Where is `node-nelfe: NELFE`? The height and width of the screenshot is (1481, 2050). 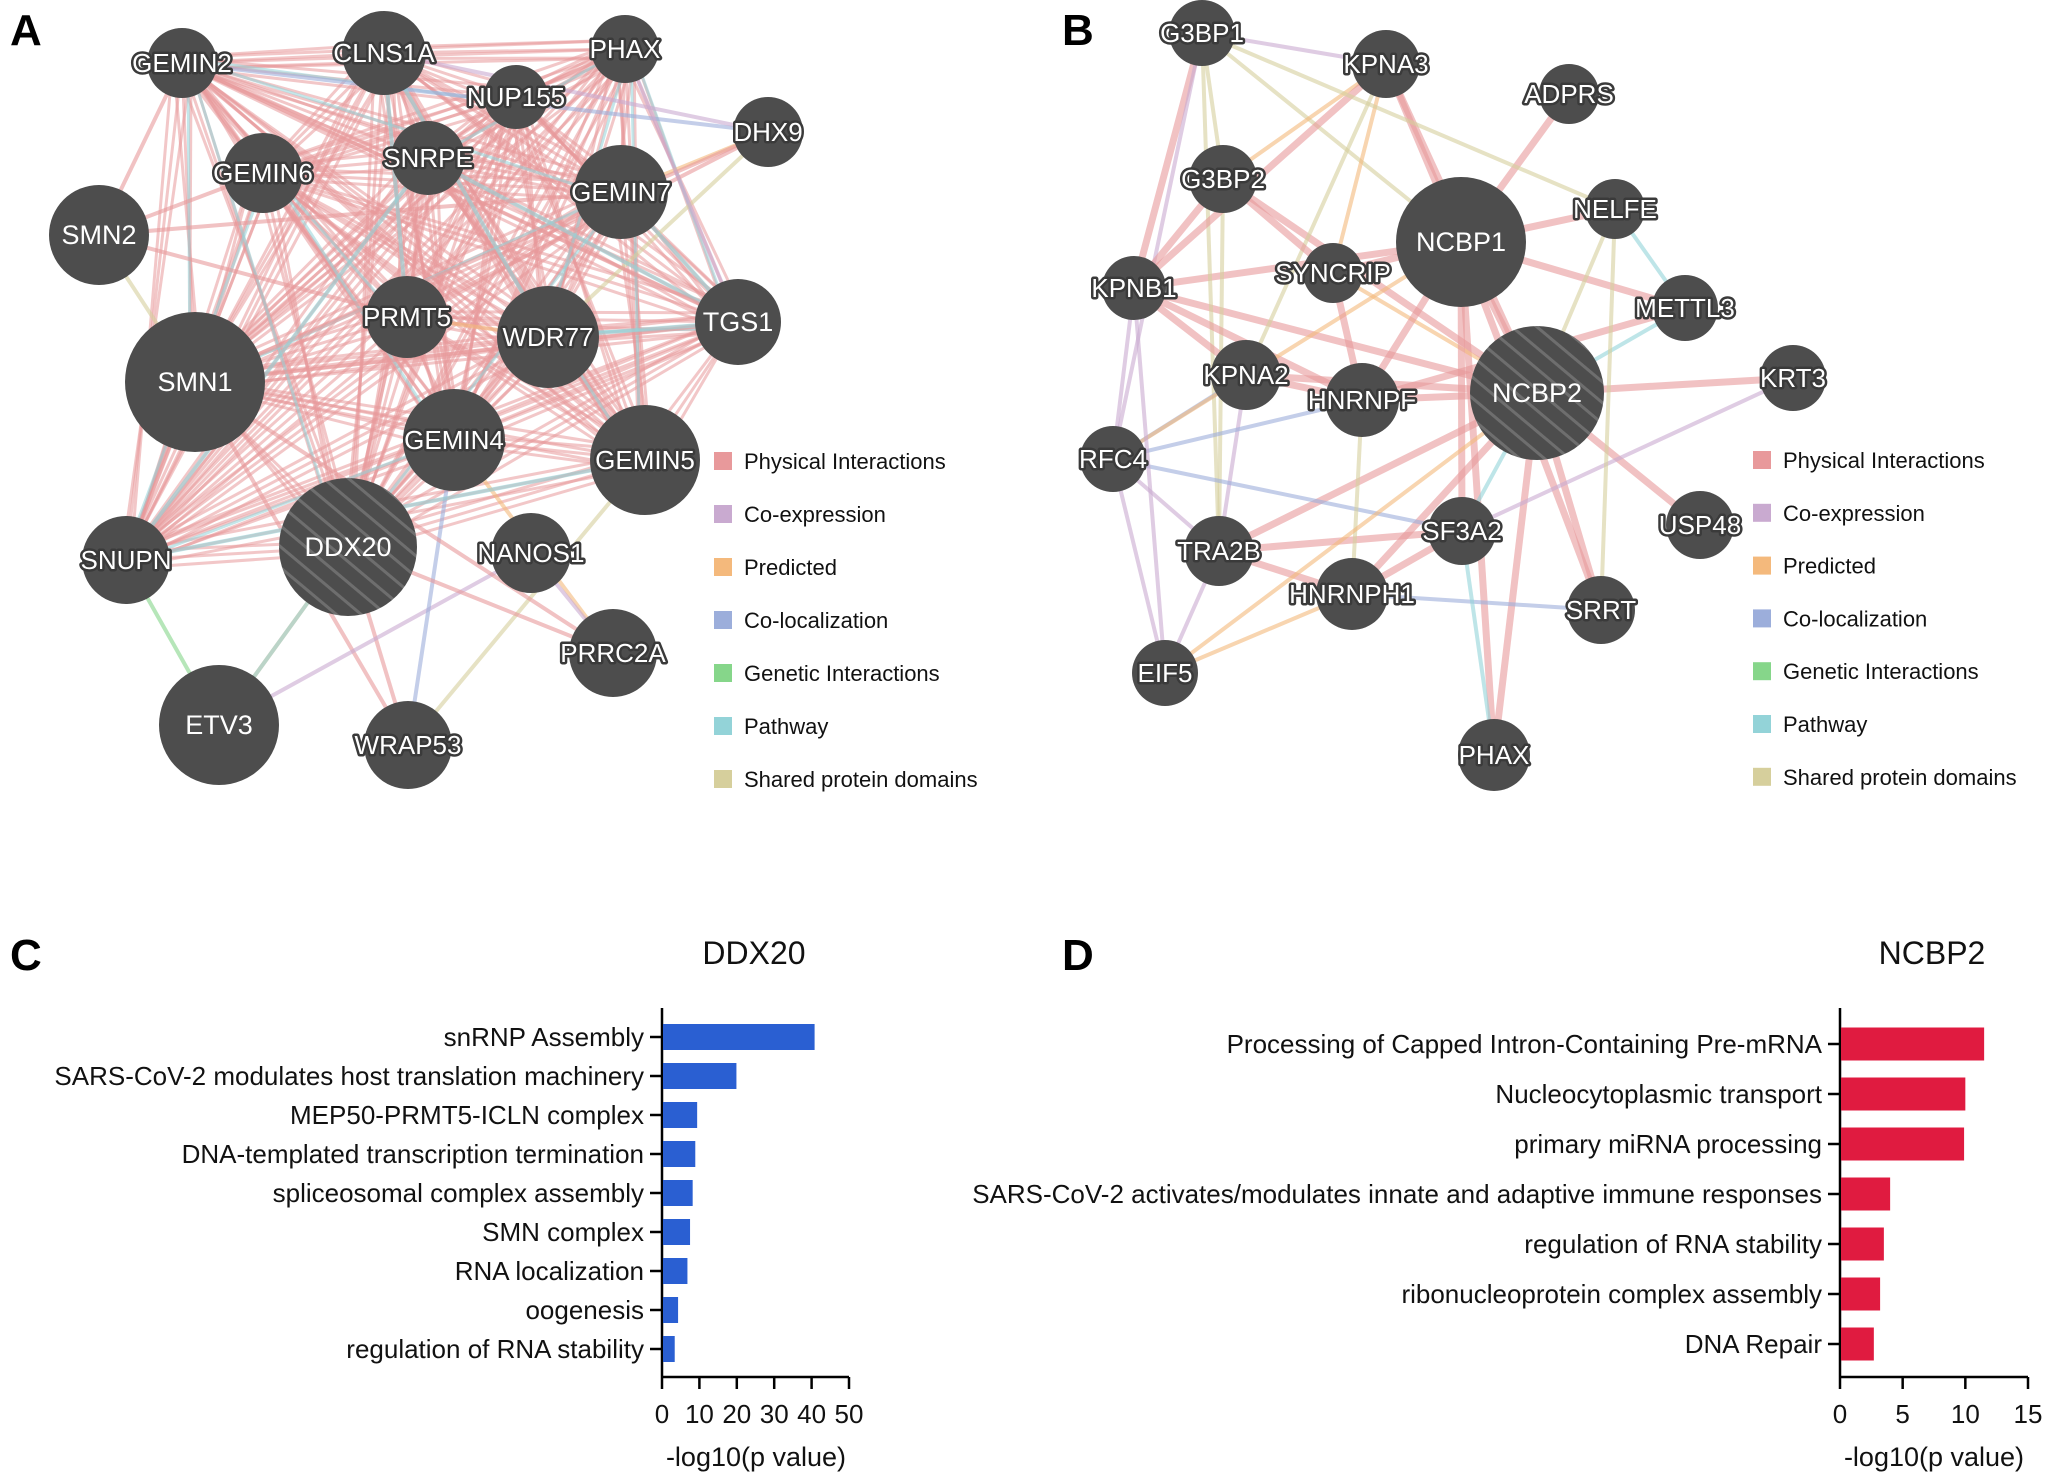 node-nelfe: NELFE is located at coordinates (1615, 209).